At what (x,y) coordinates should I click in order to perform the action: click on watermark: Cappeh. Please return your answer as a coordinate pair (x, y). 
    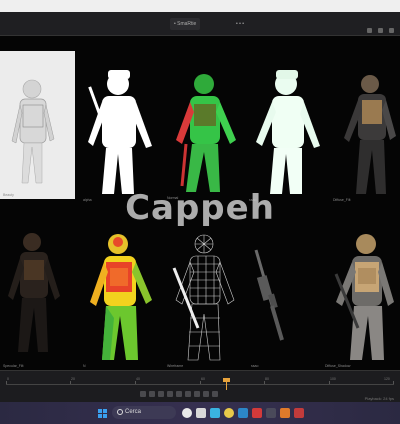
    Looking at the image, I should click on (200, 208).